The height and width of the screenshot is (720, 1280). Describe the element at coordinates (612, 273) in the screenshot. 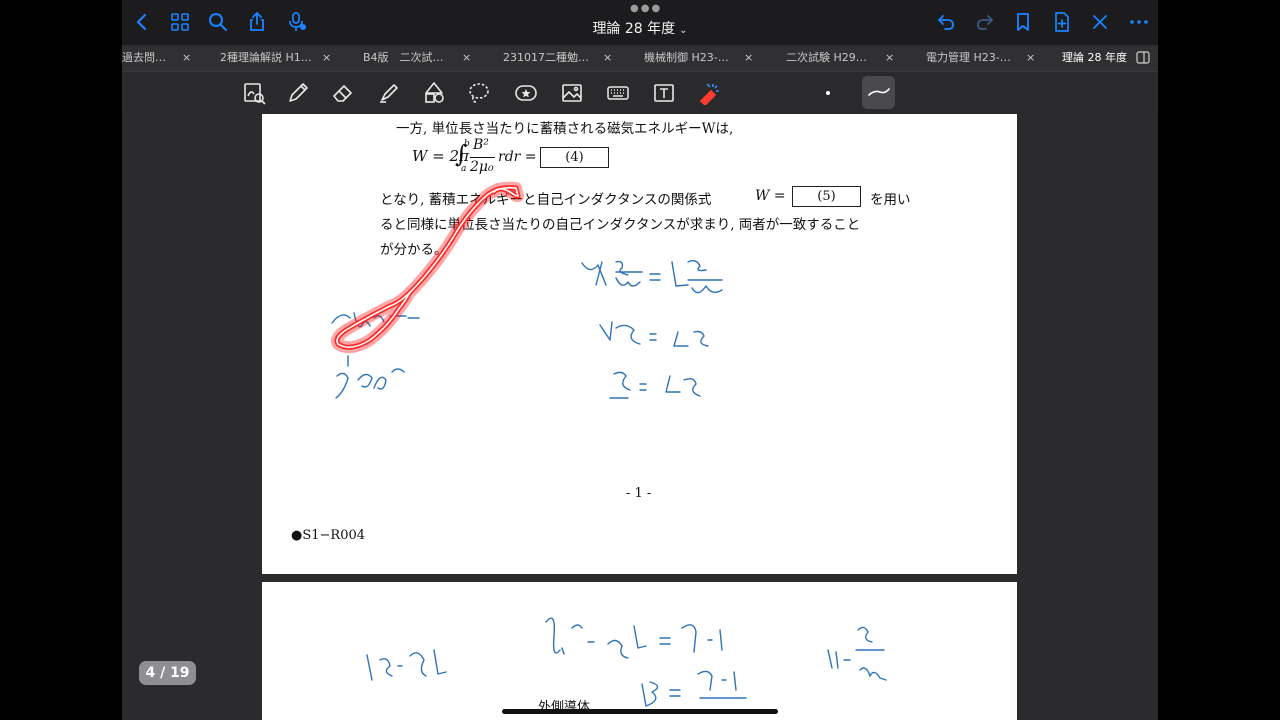

I see `handwriting-formula-1a` at that location.